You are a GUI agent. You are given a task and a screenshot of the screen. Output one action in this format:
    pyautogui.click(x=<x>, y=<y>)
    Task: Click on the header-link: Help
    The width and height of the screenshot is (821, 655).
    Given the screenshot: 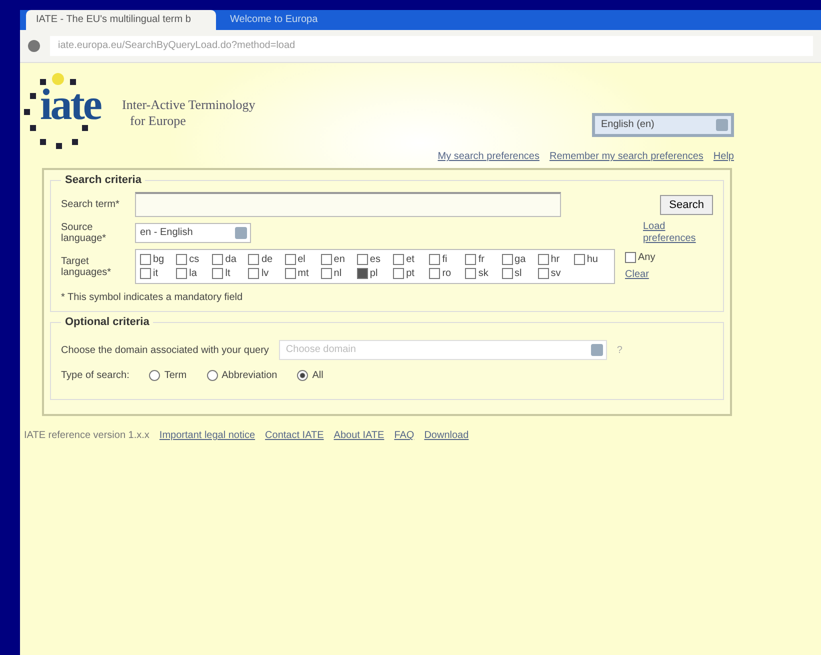 What is the action you would take?
    pyautogui.click(x=723, y=156)
    